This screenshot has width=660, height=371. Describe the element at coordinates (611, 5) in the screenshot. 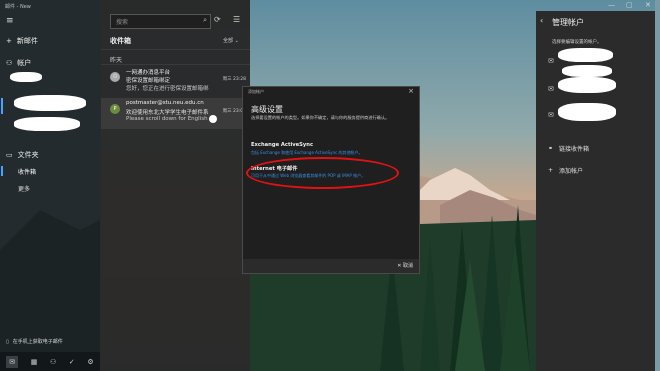

I see `minimize-icon: —` at that location.